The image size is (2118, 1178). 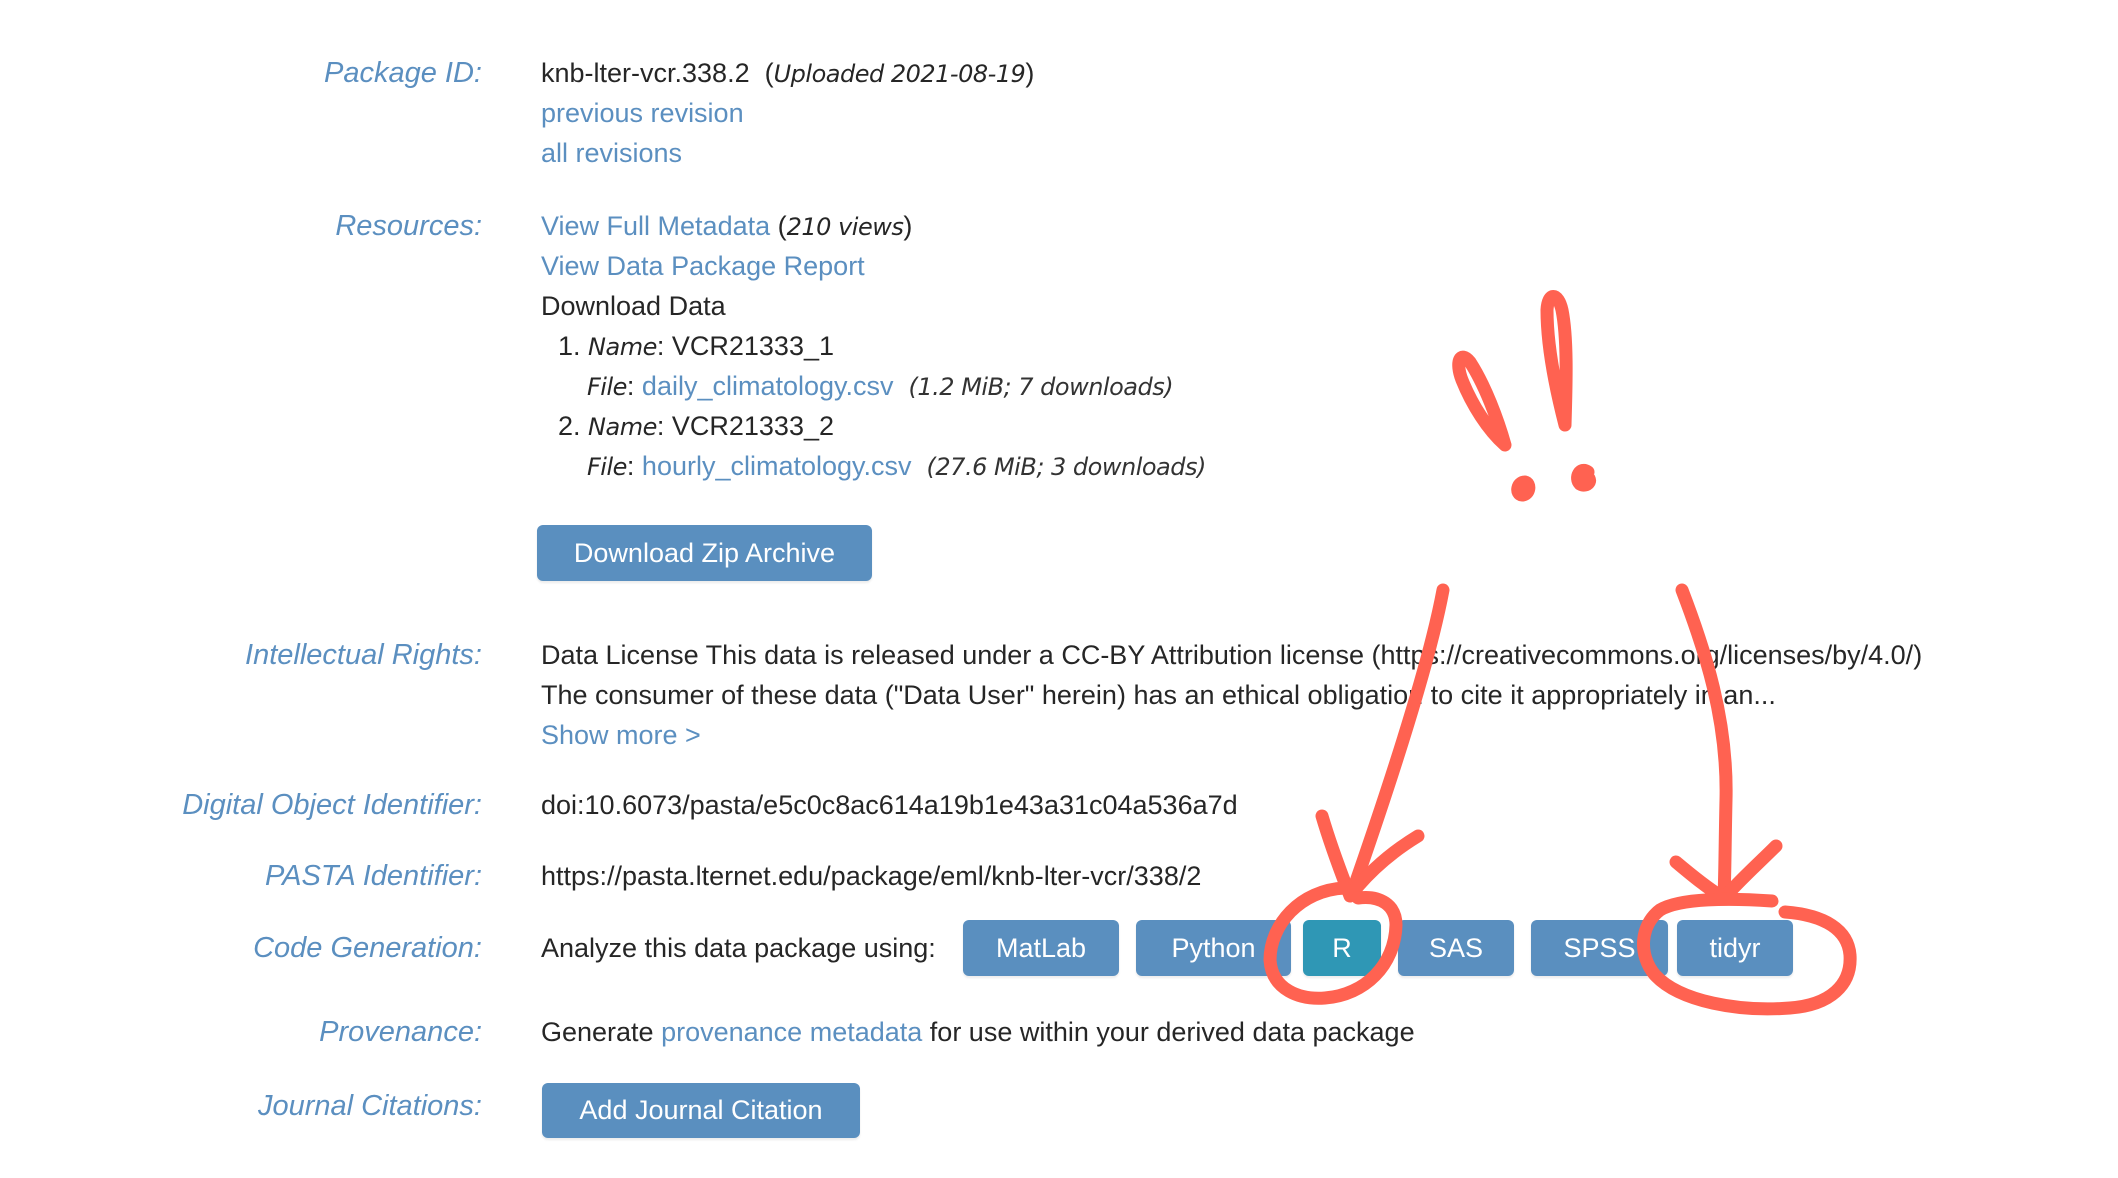 What do you see at coordinates (611, 153) in the screenshot?
I see `all-revisions-link: all revisions` at bounding box center [611, 153].